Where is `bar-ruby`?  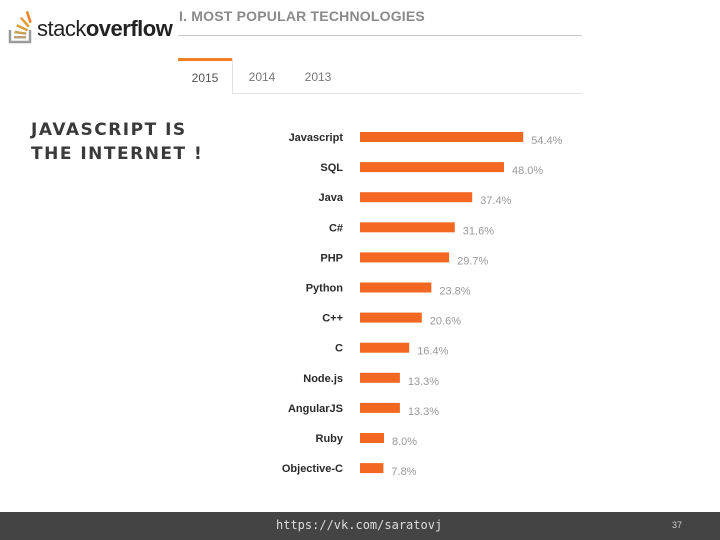
bar-ruby is located at coordinates (372, 438).